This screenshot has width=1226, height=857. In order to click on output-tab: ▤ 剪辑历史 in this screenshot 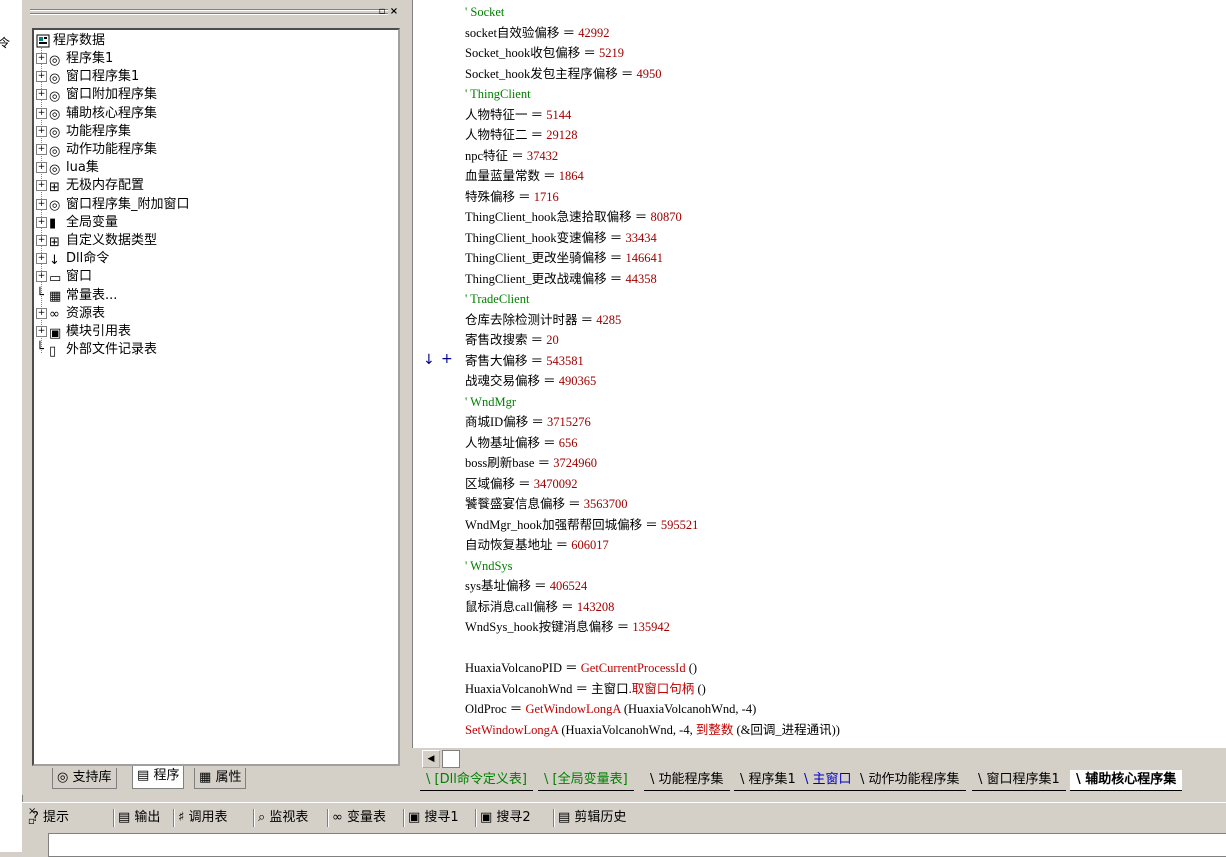, I will do `click(592, 818)`.